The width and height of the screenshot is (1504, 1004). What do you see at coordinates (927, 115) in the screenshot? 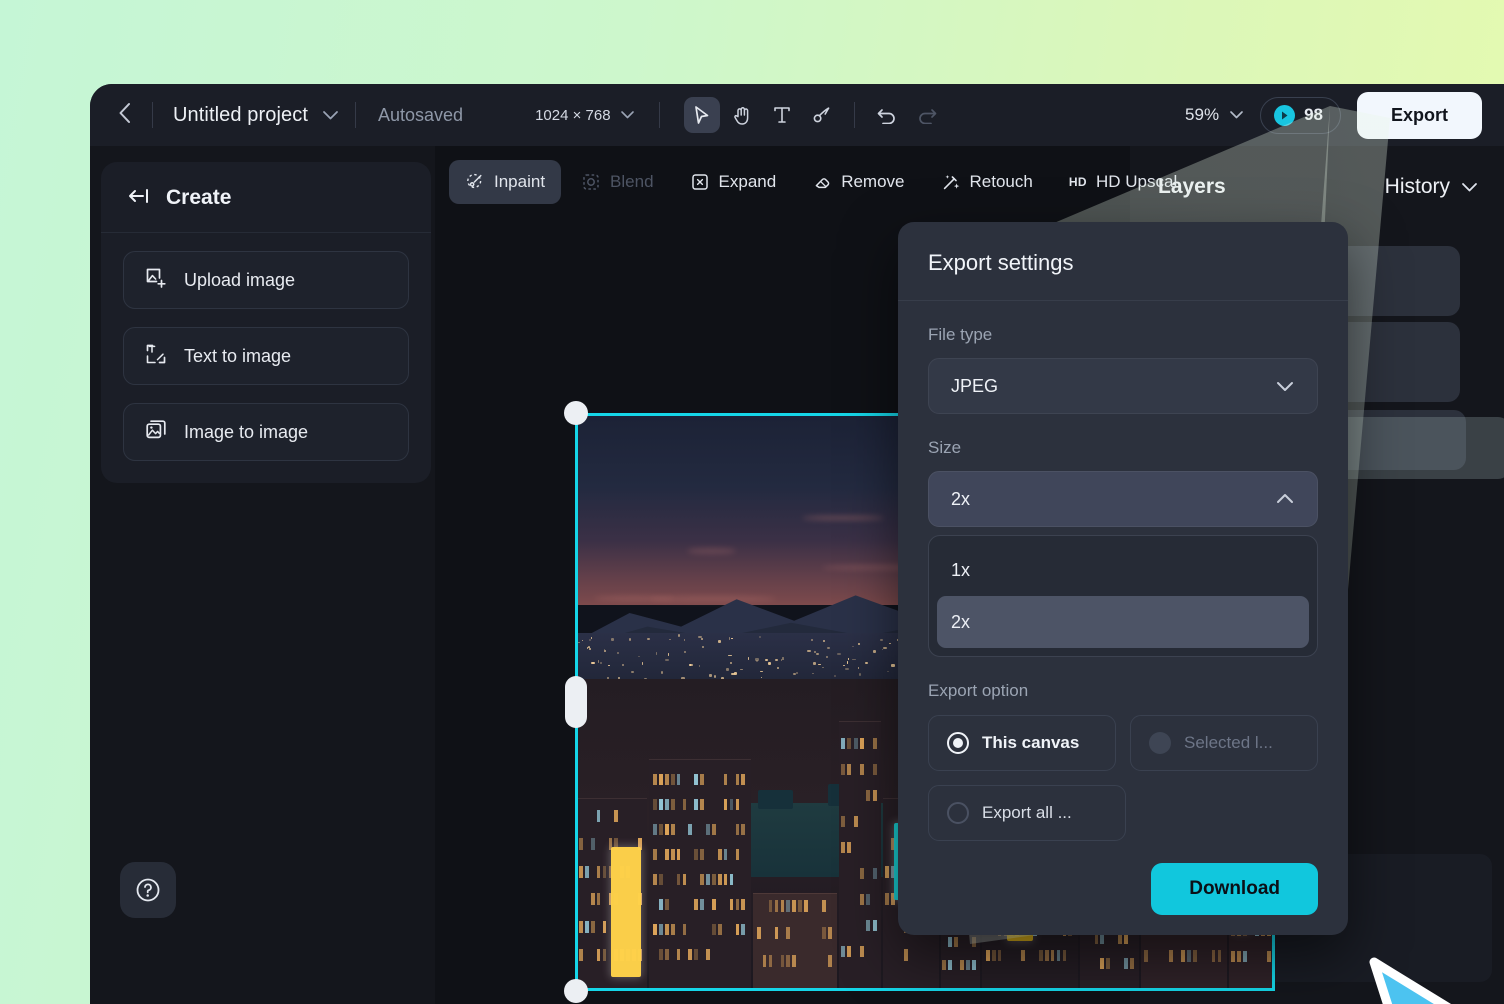
I see `redo-button` at bounding box center [927, 115].